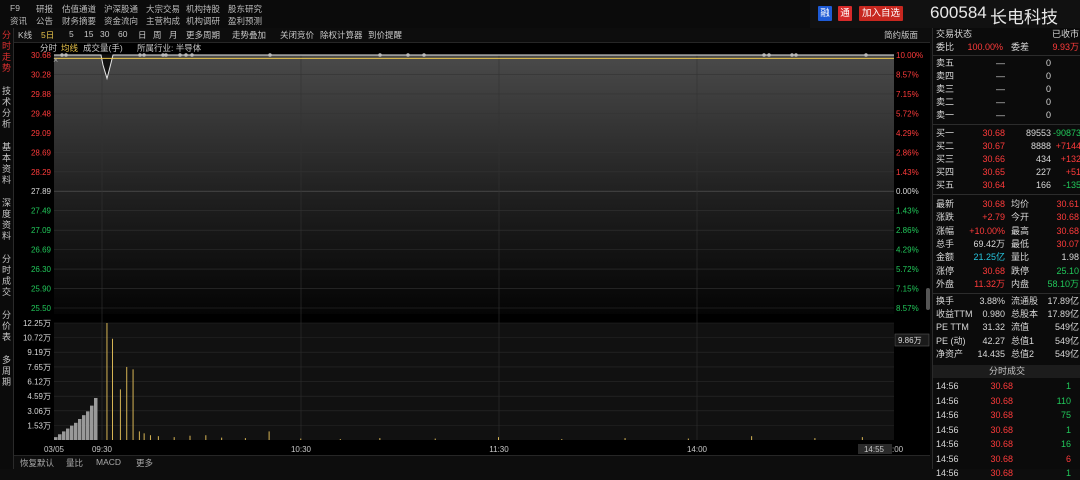 This screenshot has height=480, width=1080. I want to click on weibi-row: 委比 100.00% 委差 9.93万, so click(1006, 47).